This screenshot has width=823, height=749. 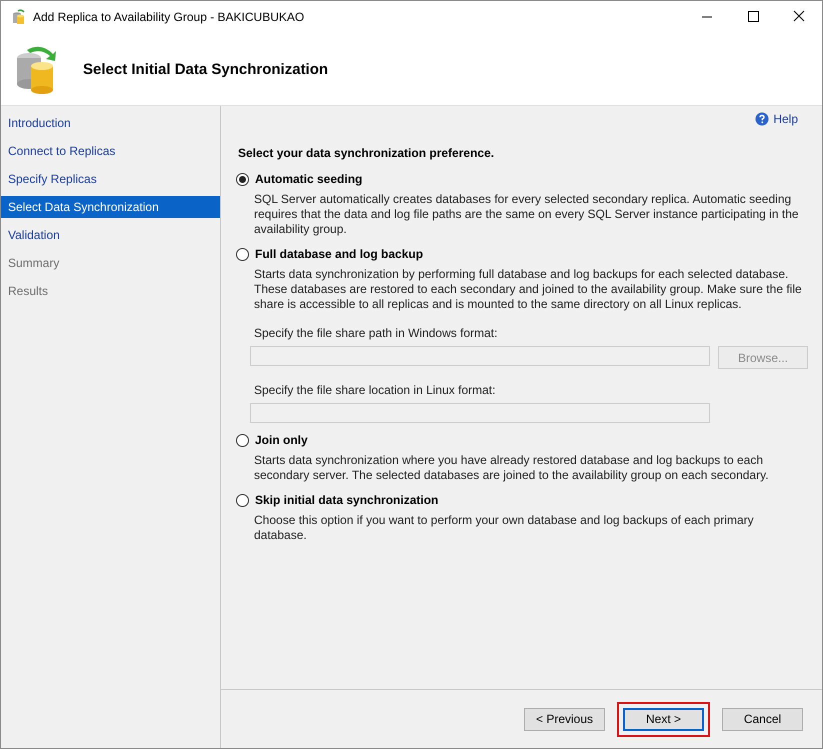 I want to click on sidebar-item: Validation, so click(x=110, y=235).